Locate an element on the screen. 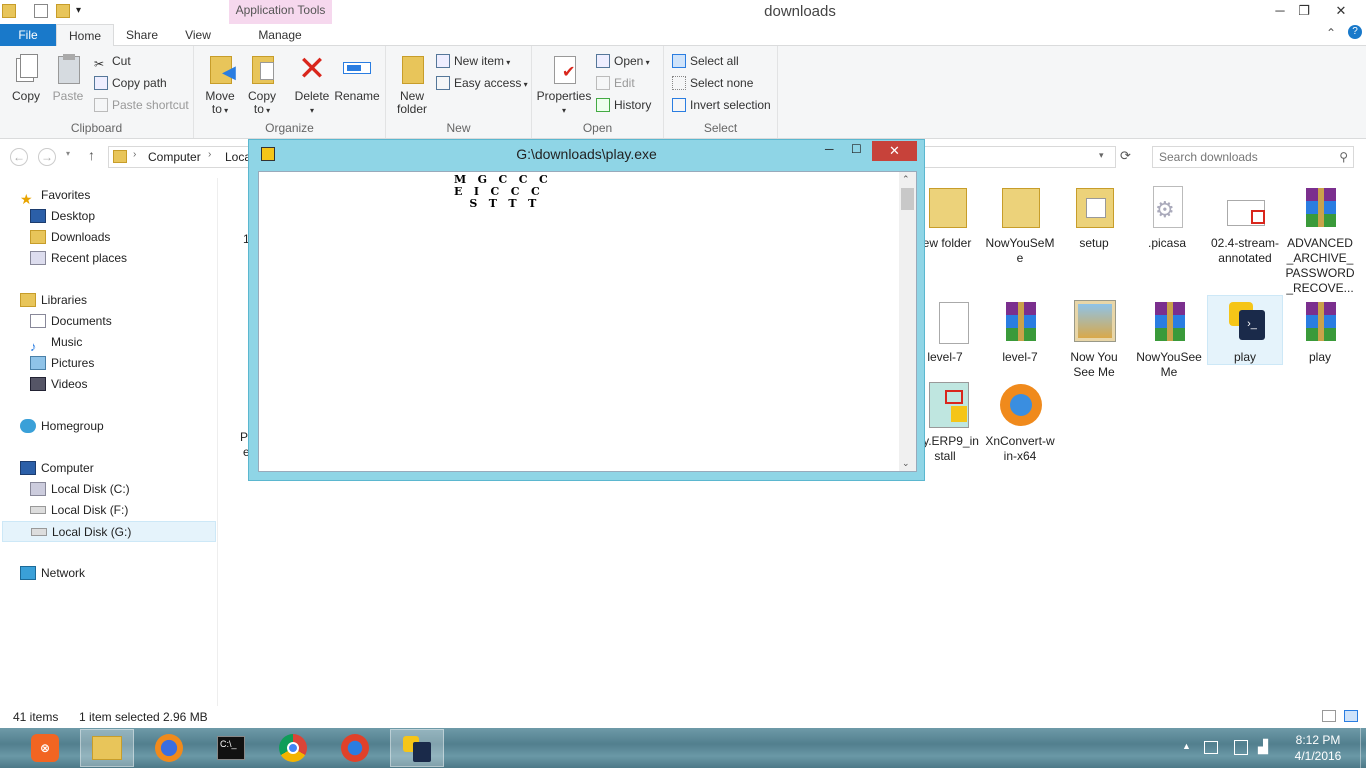 This screenshot has width=1366, height=768. tab-file: File is located at coordinates (28, 35).